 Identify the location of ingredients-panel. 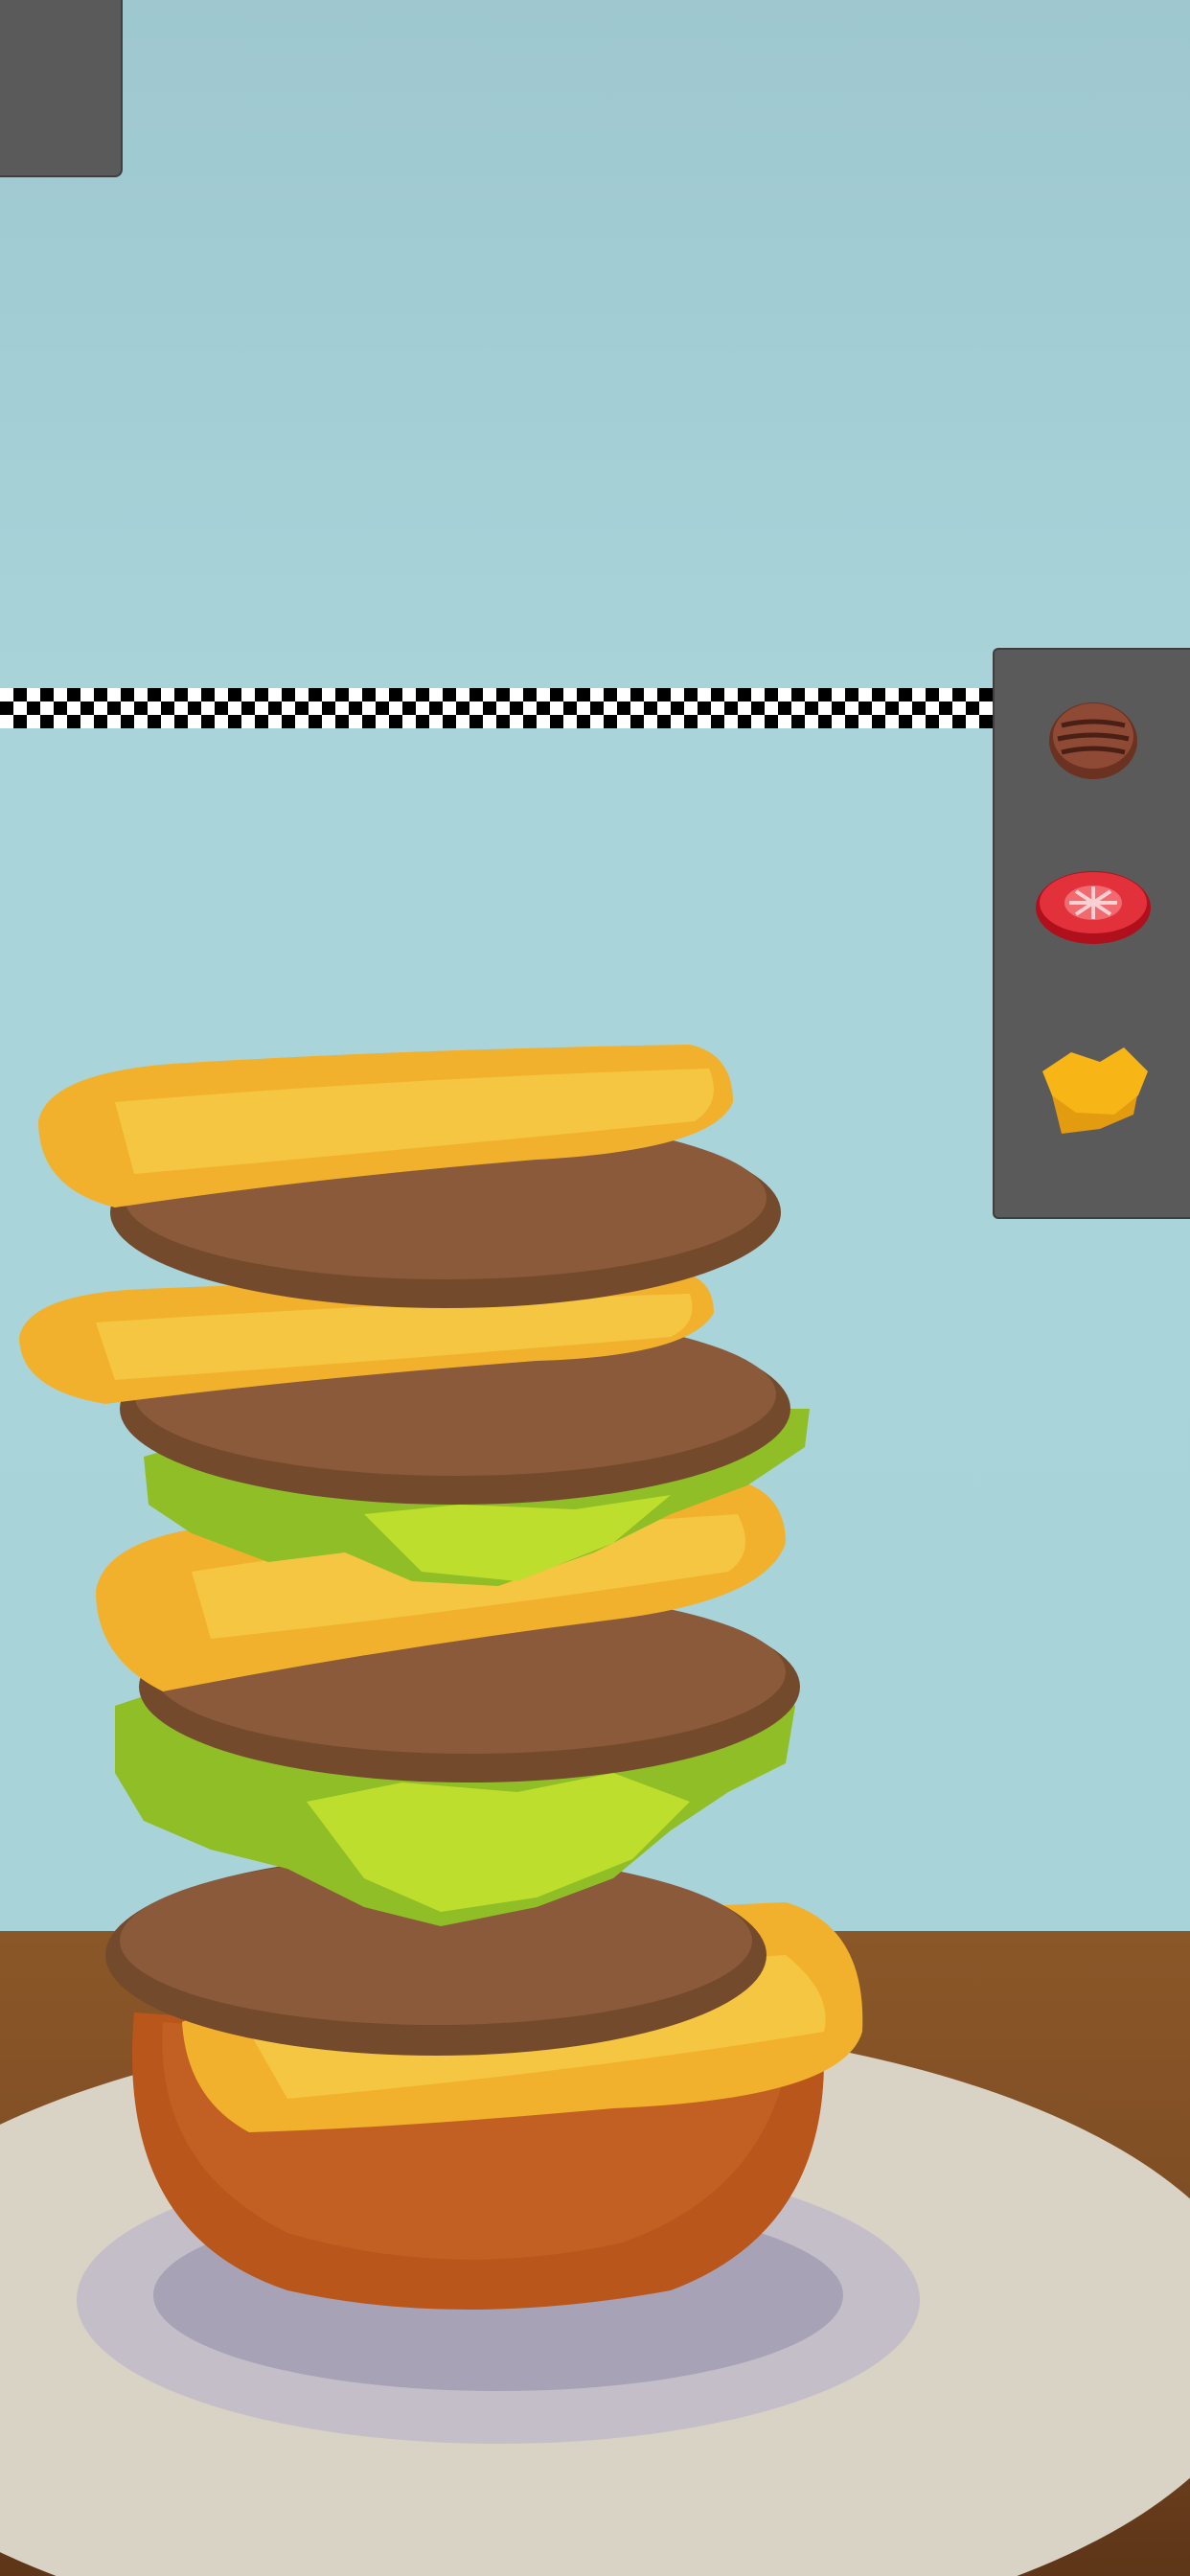
(1092, 933).